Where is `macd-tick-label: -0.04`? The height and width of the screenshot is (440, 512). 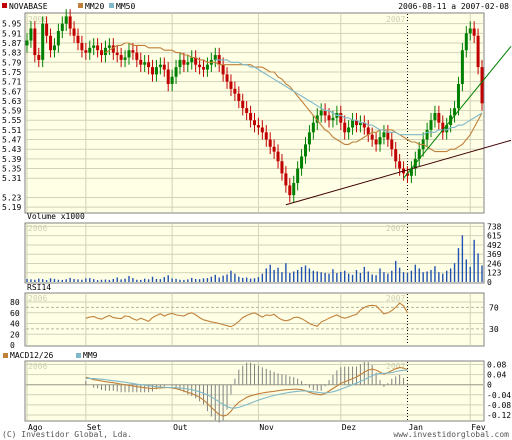 macd-tick-label: -0.04 is located at coordinates (499, 395).